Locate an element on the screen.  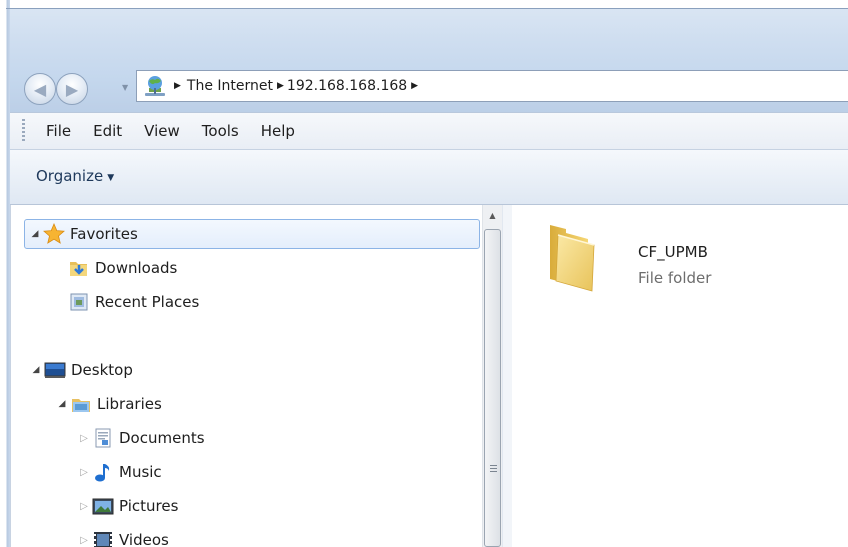
forward-button: ▶ is located at coordinates (72, 89).